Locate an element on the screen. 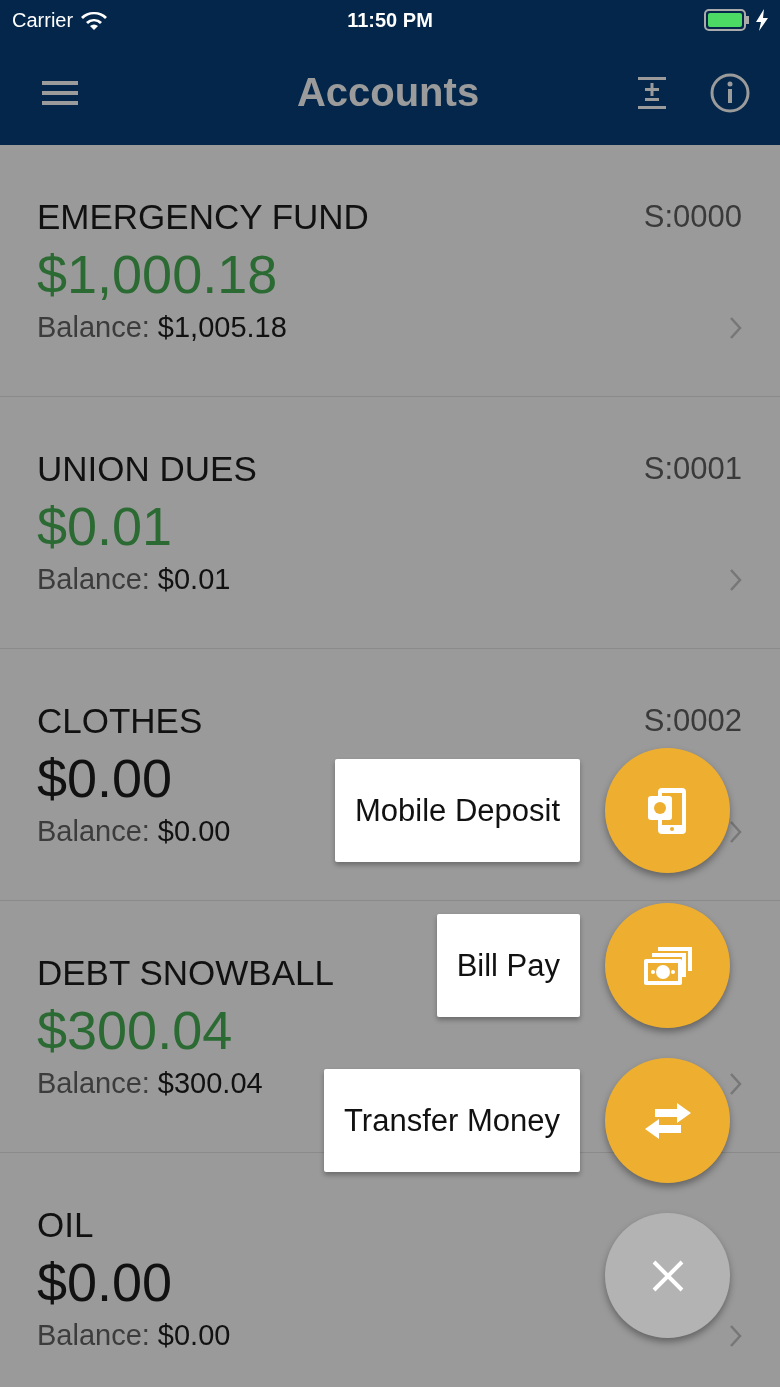  cash-icon is located at coordinates (667, 965).